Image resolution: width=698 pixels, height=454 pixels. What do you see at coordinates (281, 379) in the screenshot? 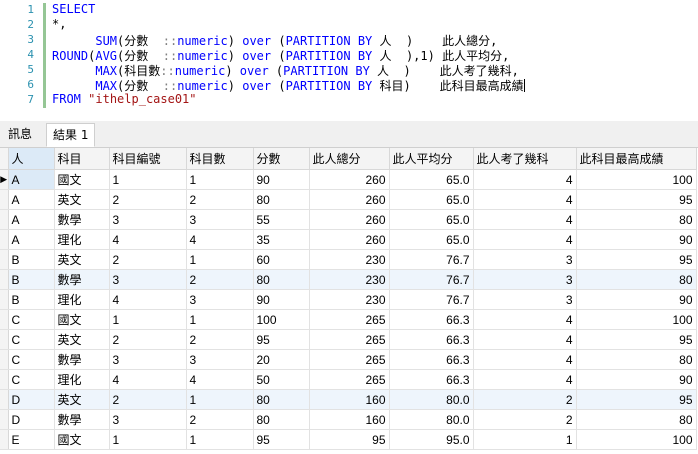
I see `table-cell: 50` at bounding box center [281, 379].